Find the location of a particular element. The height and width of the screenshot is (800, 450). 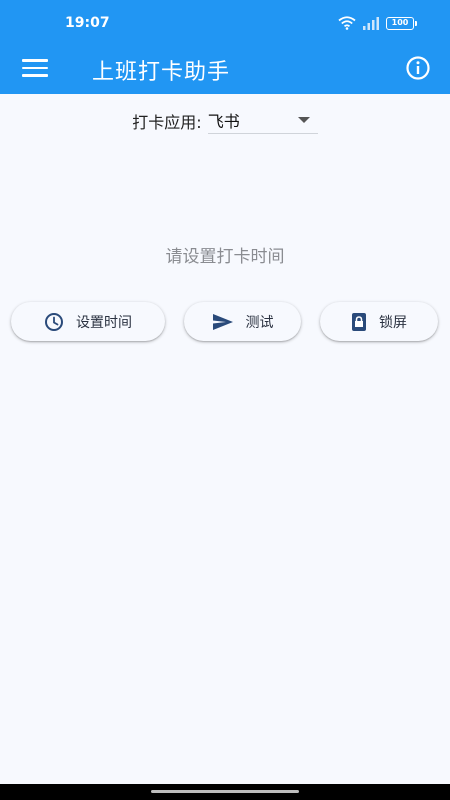

menu-icon is located at coordinates (35, 68).